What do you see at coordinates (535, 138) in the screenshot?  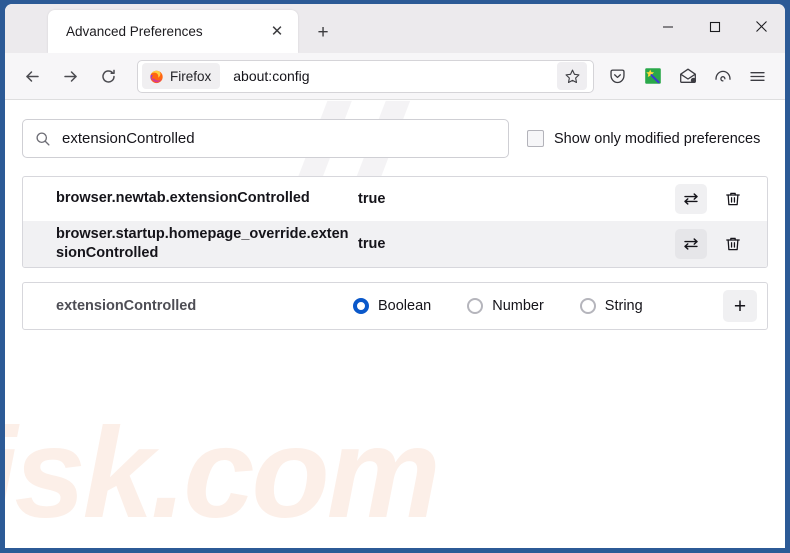 I see `show-modified-checkbox` at bounding box center [535, 138].